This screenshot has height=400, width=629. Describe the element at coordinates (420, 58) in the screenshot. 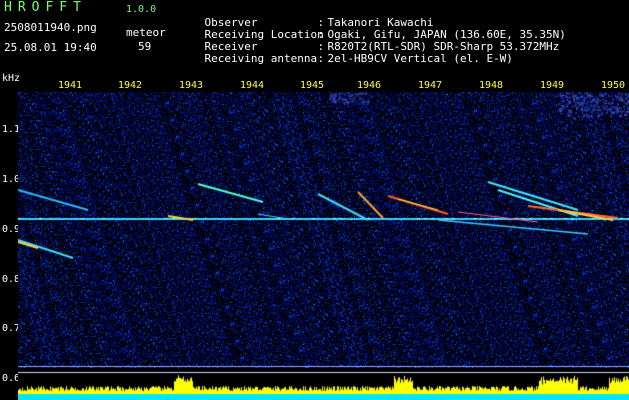

I see `info-value: 2el-HB9CV Vertical (el. E-W)` at that location.